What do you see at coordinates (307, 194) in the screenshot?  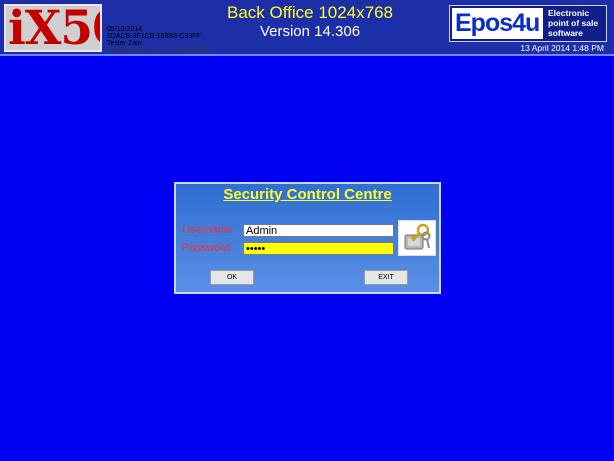 I see `dialog-title: Security Control Centre` at bounding box center [307, 194].